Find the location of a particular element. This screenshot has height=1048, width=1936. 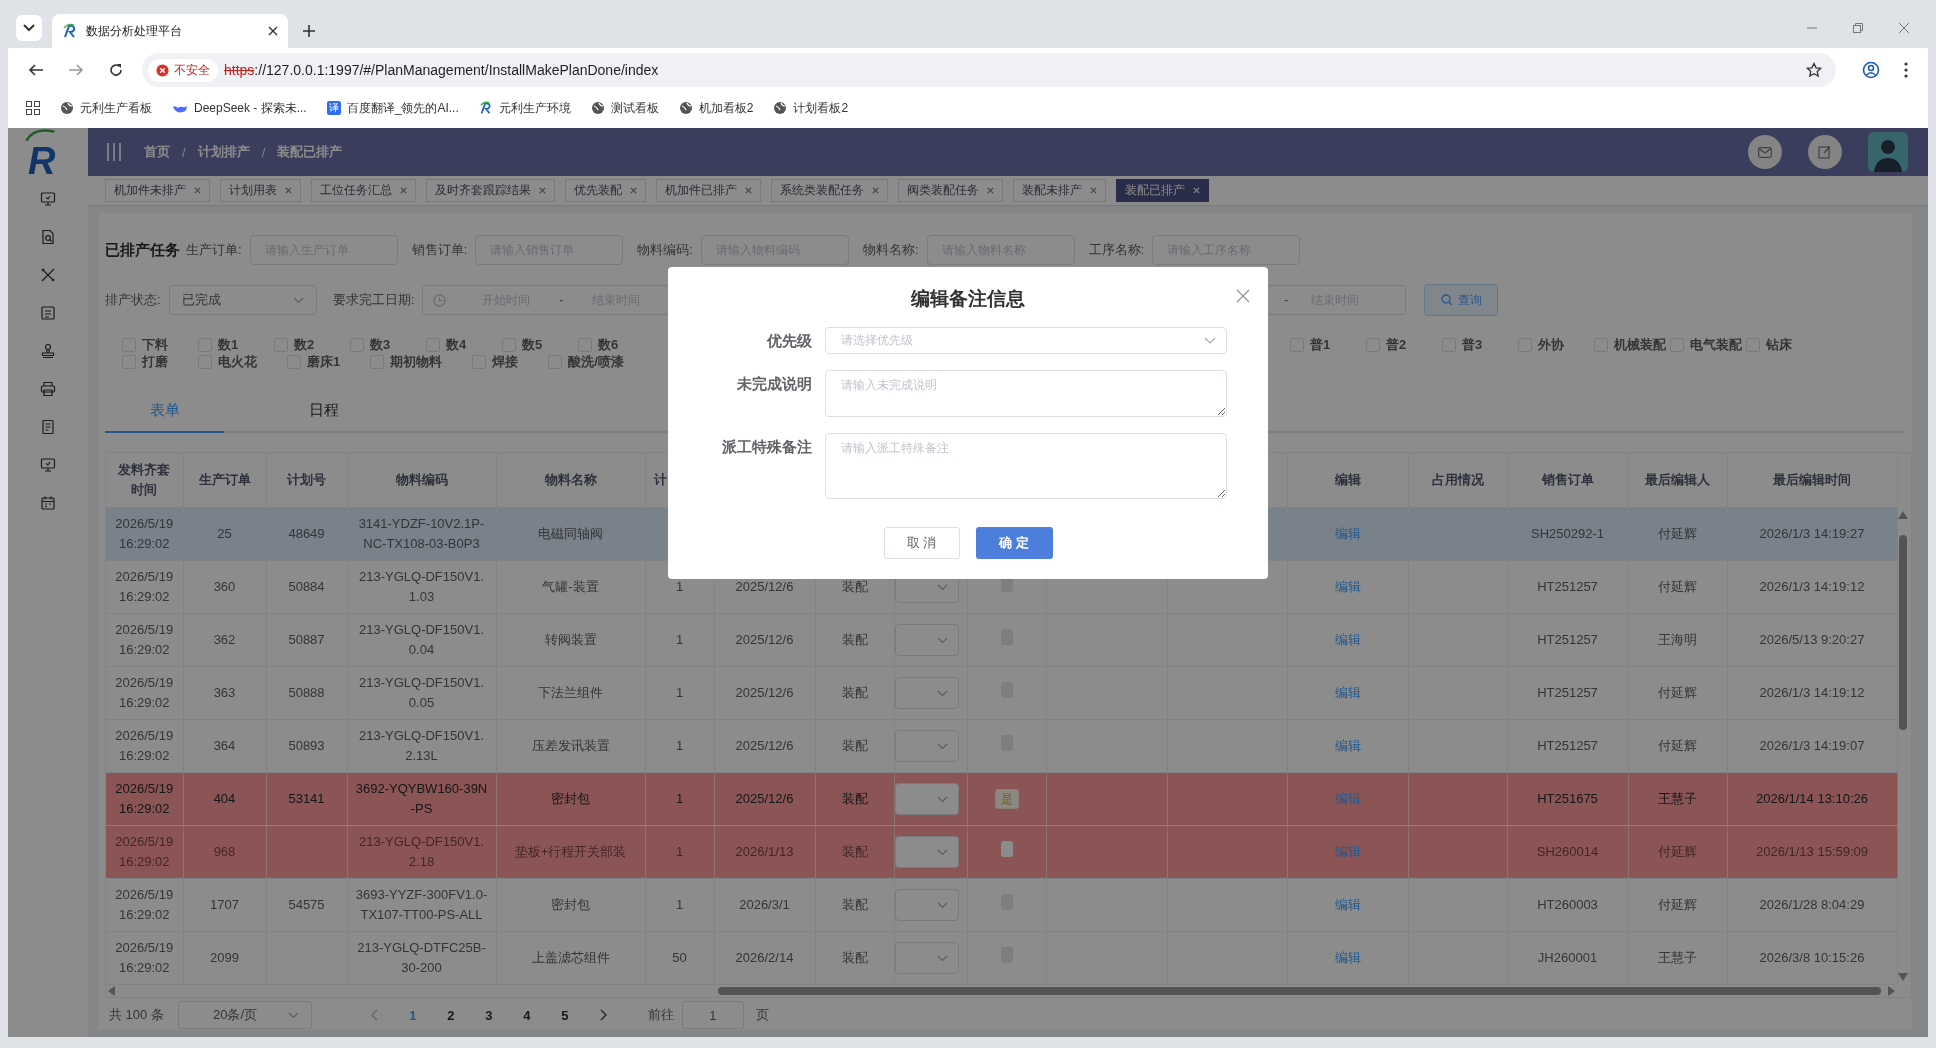

page-tag: 装配未排产 is located at coordinates (1059, 191).